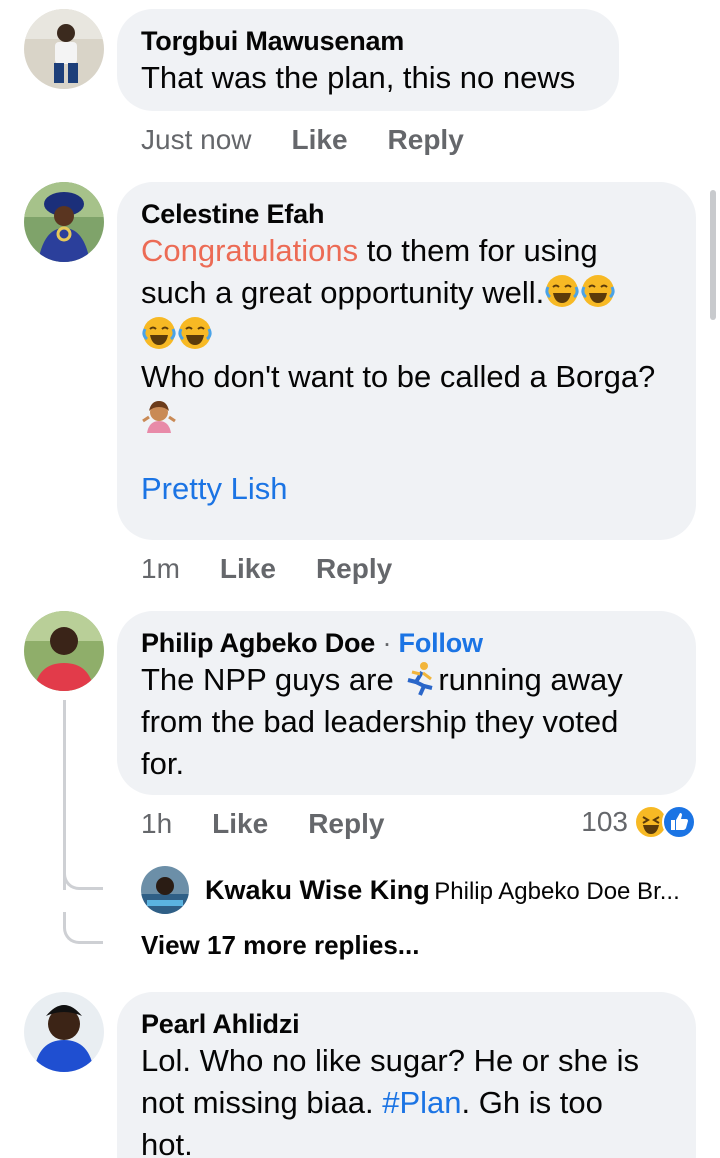  I want to click on text-segment: not missing biaa., so click(262, 1102).